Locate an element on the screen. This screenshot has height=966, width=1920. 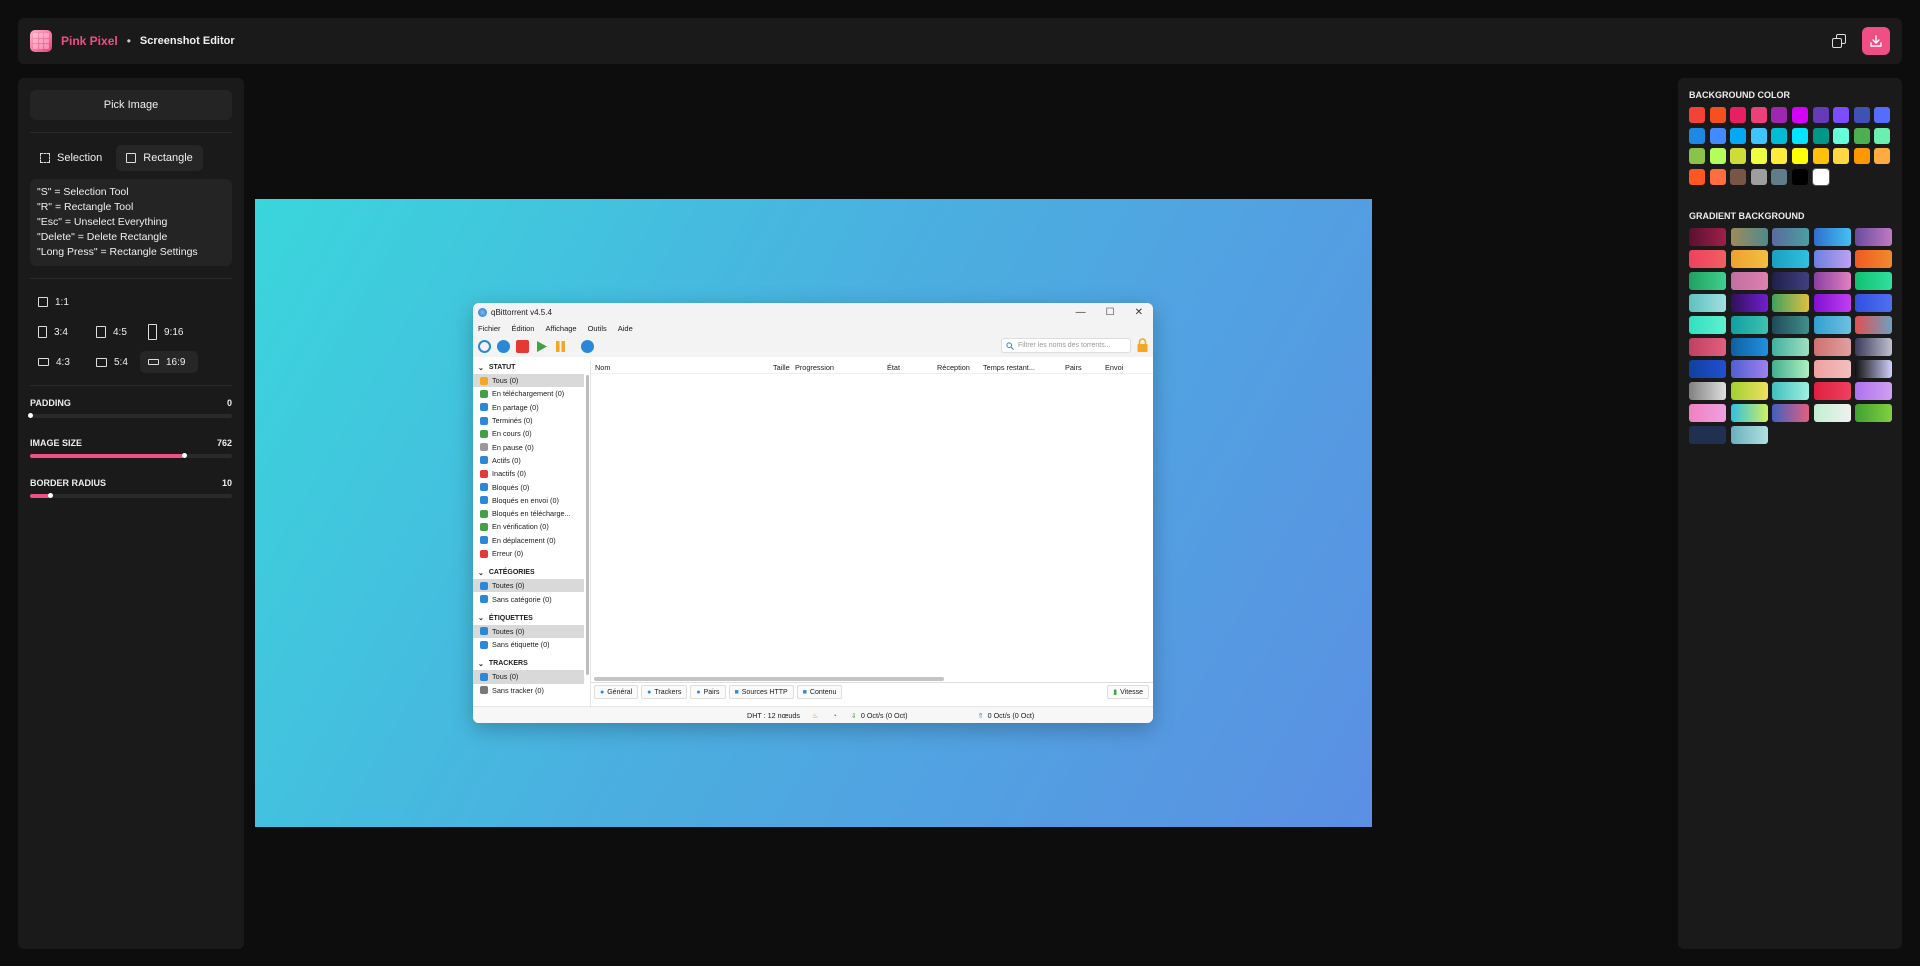
ratio-16-9-button: 16:9 is located at coordinates (169, 362).